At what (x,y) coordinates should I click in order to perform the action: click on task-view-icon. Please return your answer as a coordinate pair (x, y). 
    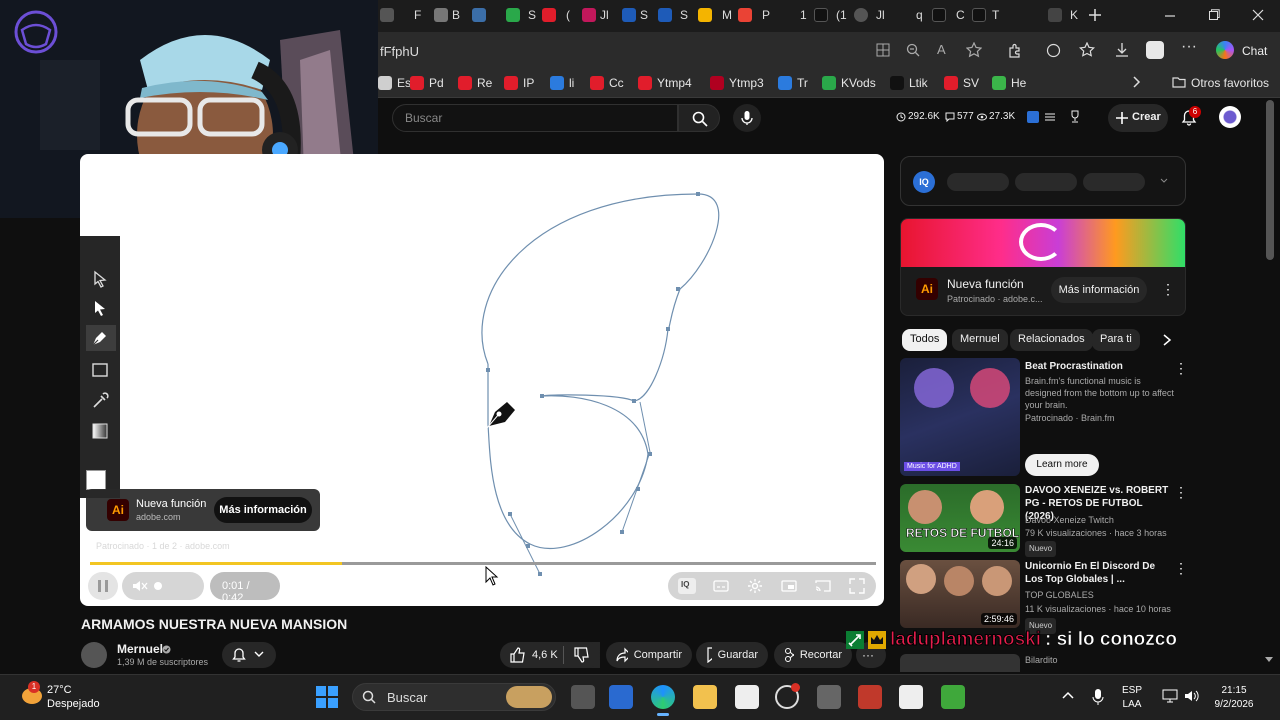
    Looking at the image, I should click on (583, 697).